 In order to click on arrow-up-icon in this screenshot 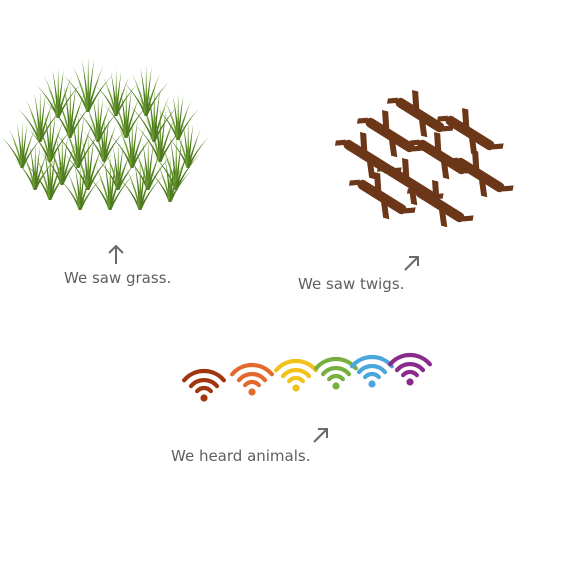, I will do `click(116, 254)`.